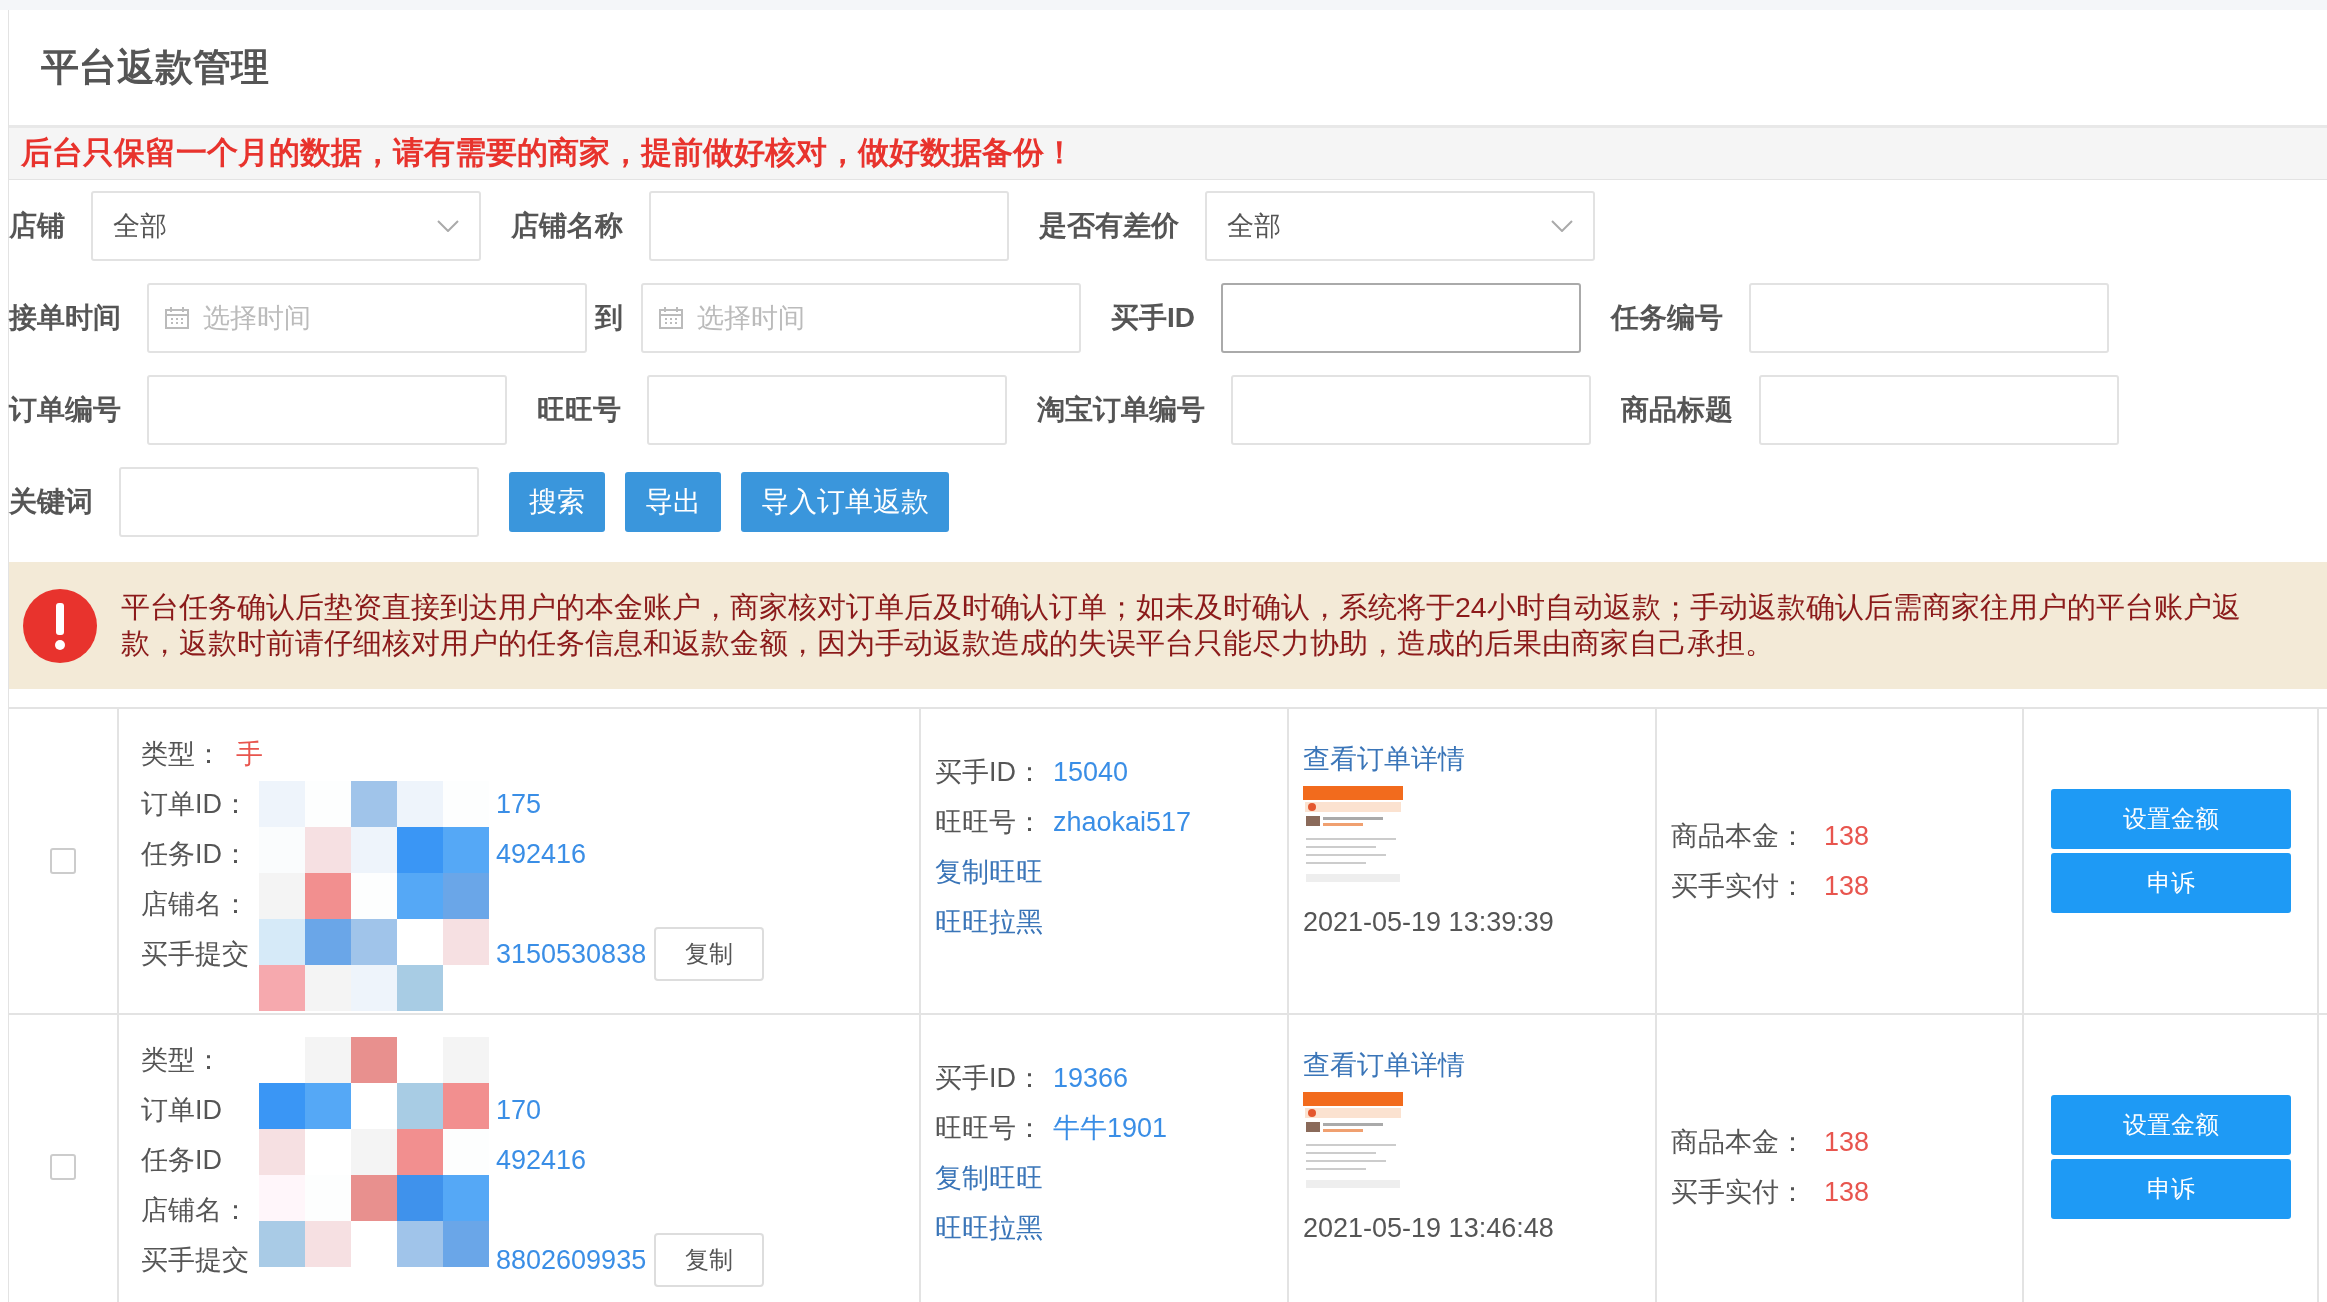 Image resolution: width=2327 pixels, height=1302 pixels. Describe the element at coordinates (845, 502) in the screenshot. I see `action-button: 导入订单返款` at that location.